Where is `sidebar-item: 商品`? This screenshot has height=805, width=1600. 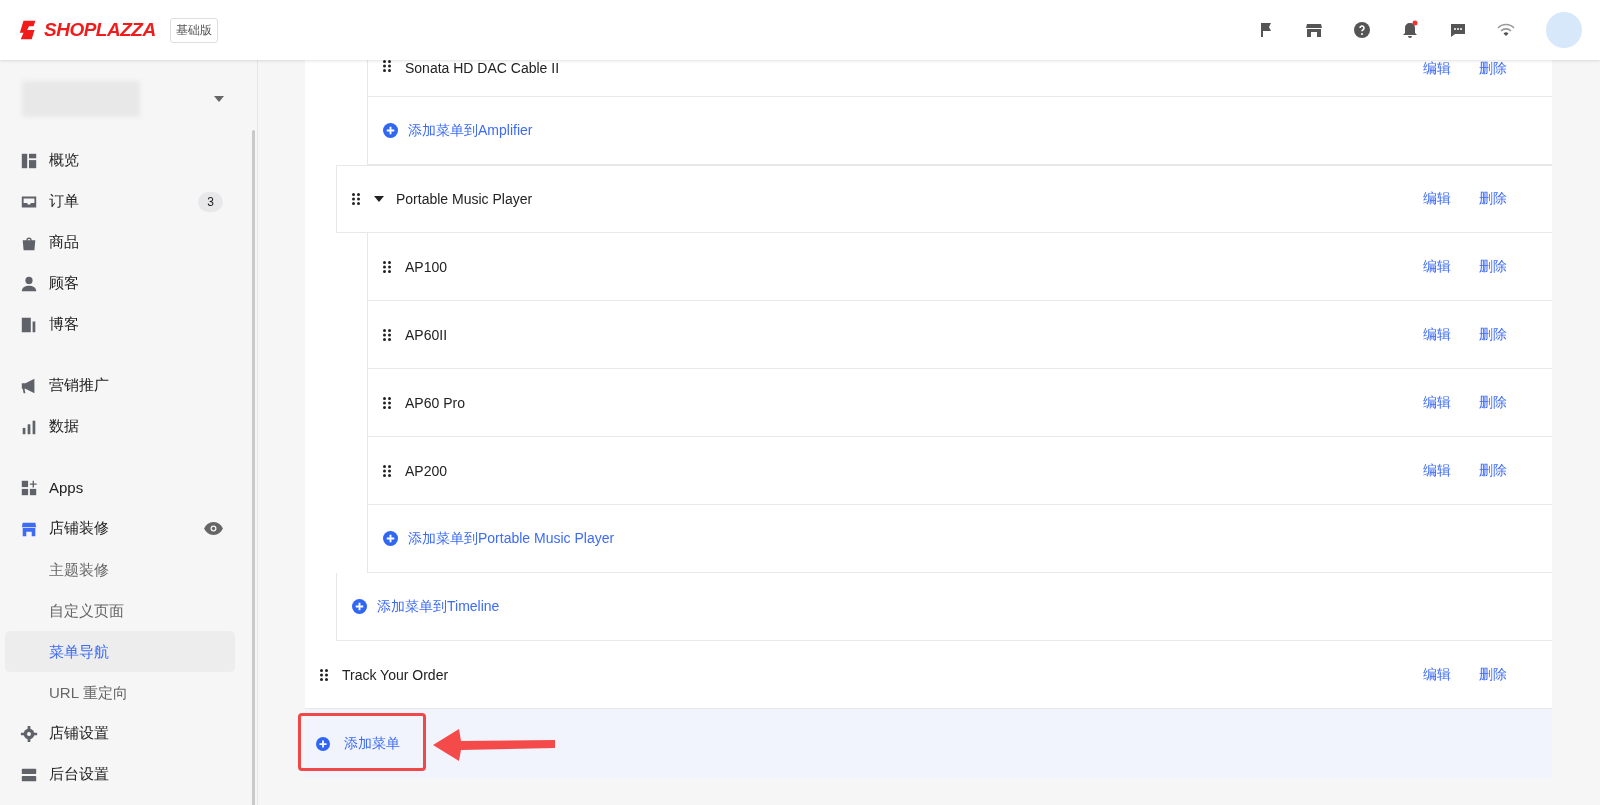 sidebar-item: 商品 is located at coordinates (128, 242).